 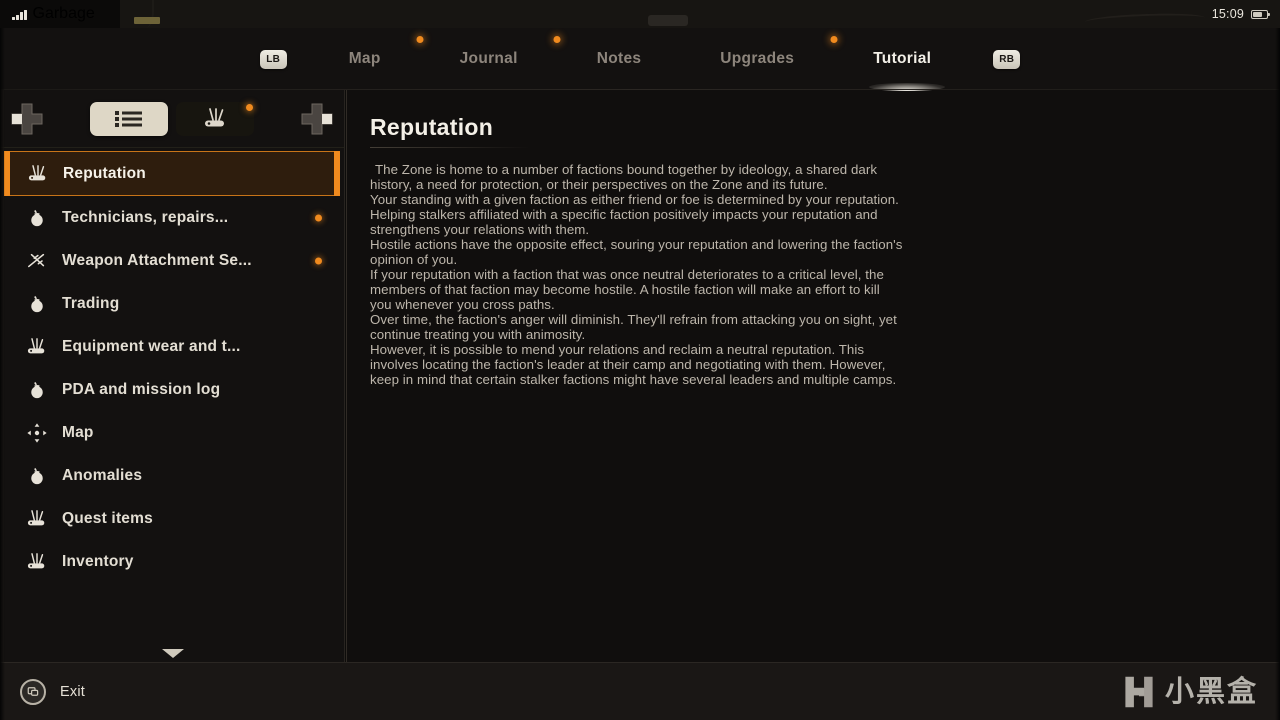 I want to click on sidebar-item-label: Map, so click(x=78, y=432).